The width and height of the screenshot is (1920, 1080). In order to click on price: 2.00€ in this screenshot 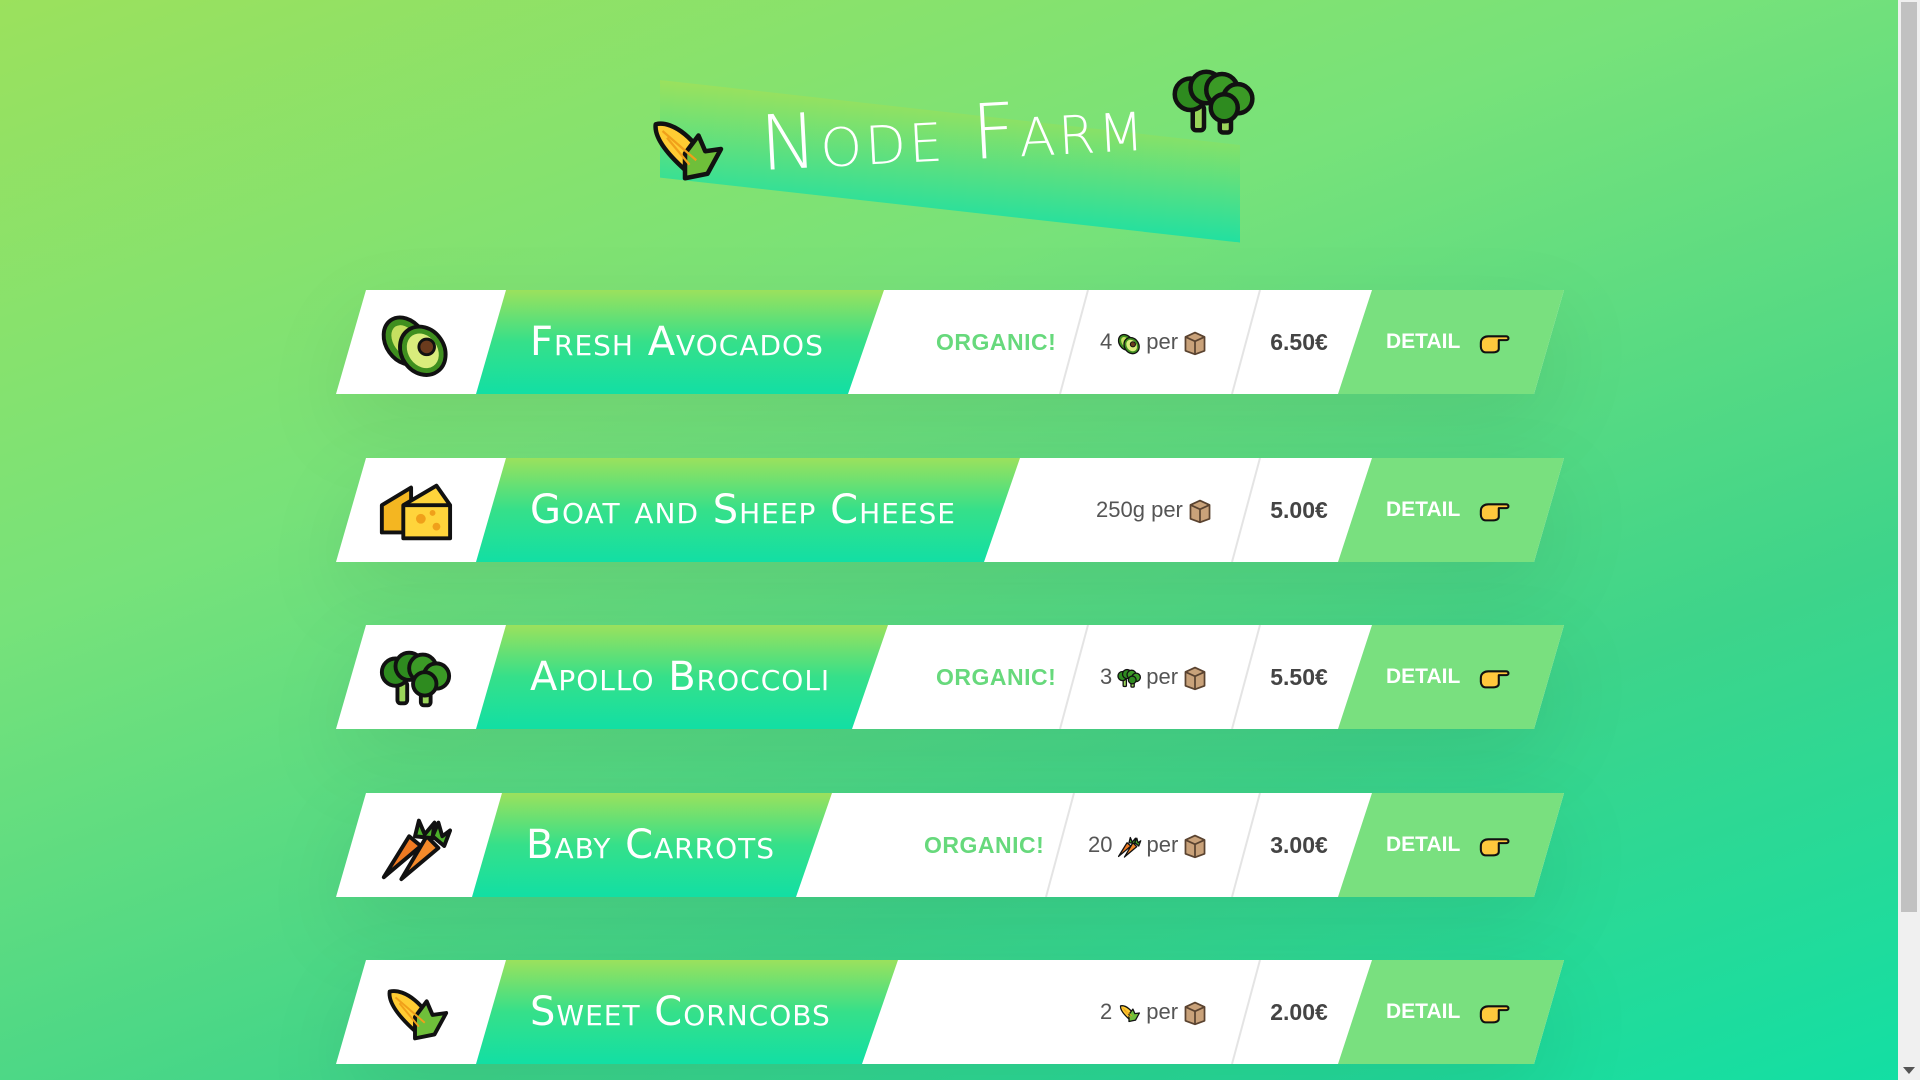, I will do `click(1299, 1012)`.